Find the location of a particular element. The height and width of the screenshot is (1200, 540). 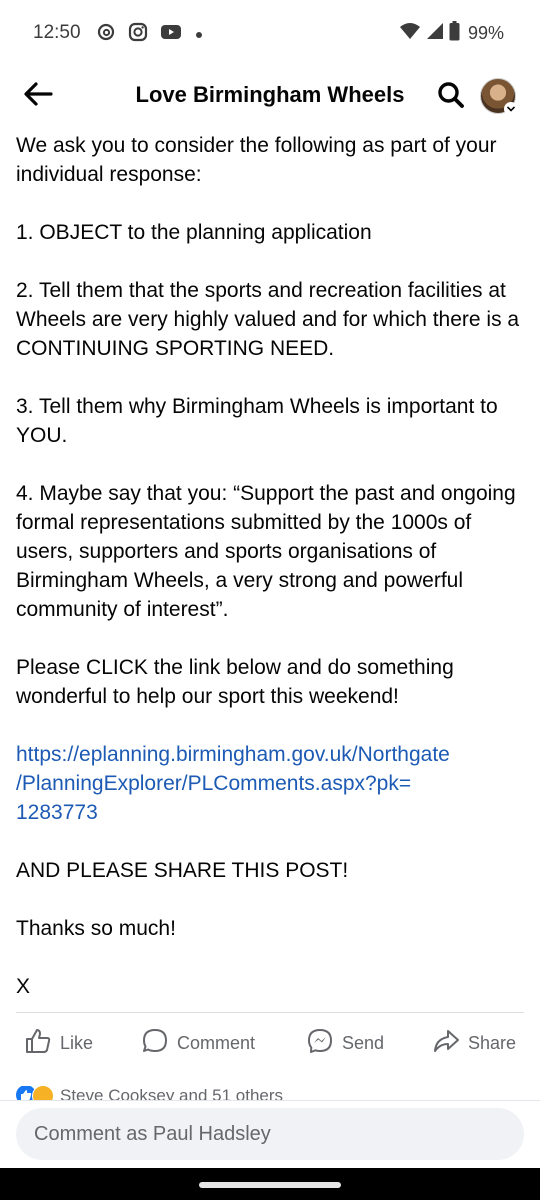

status-app-icons is located at coordinates (150, 34).